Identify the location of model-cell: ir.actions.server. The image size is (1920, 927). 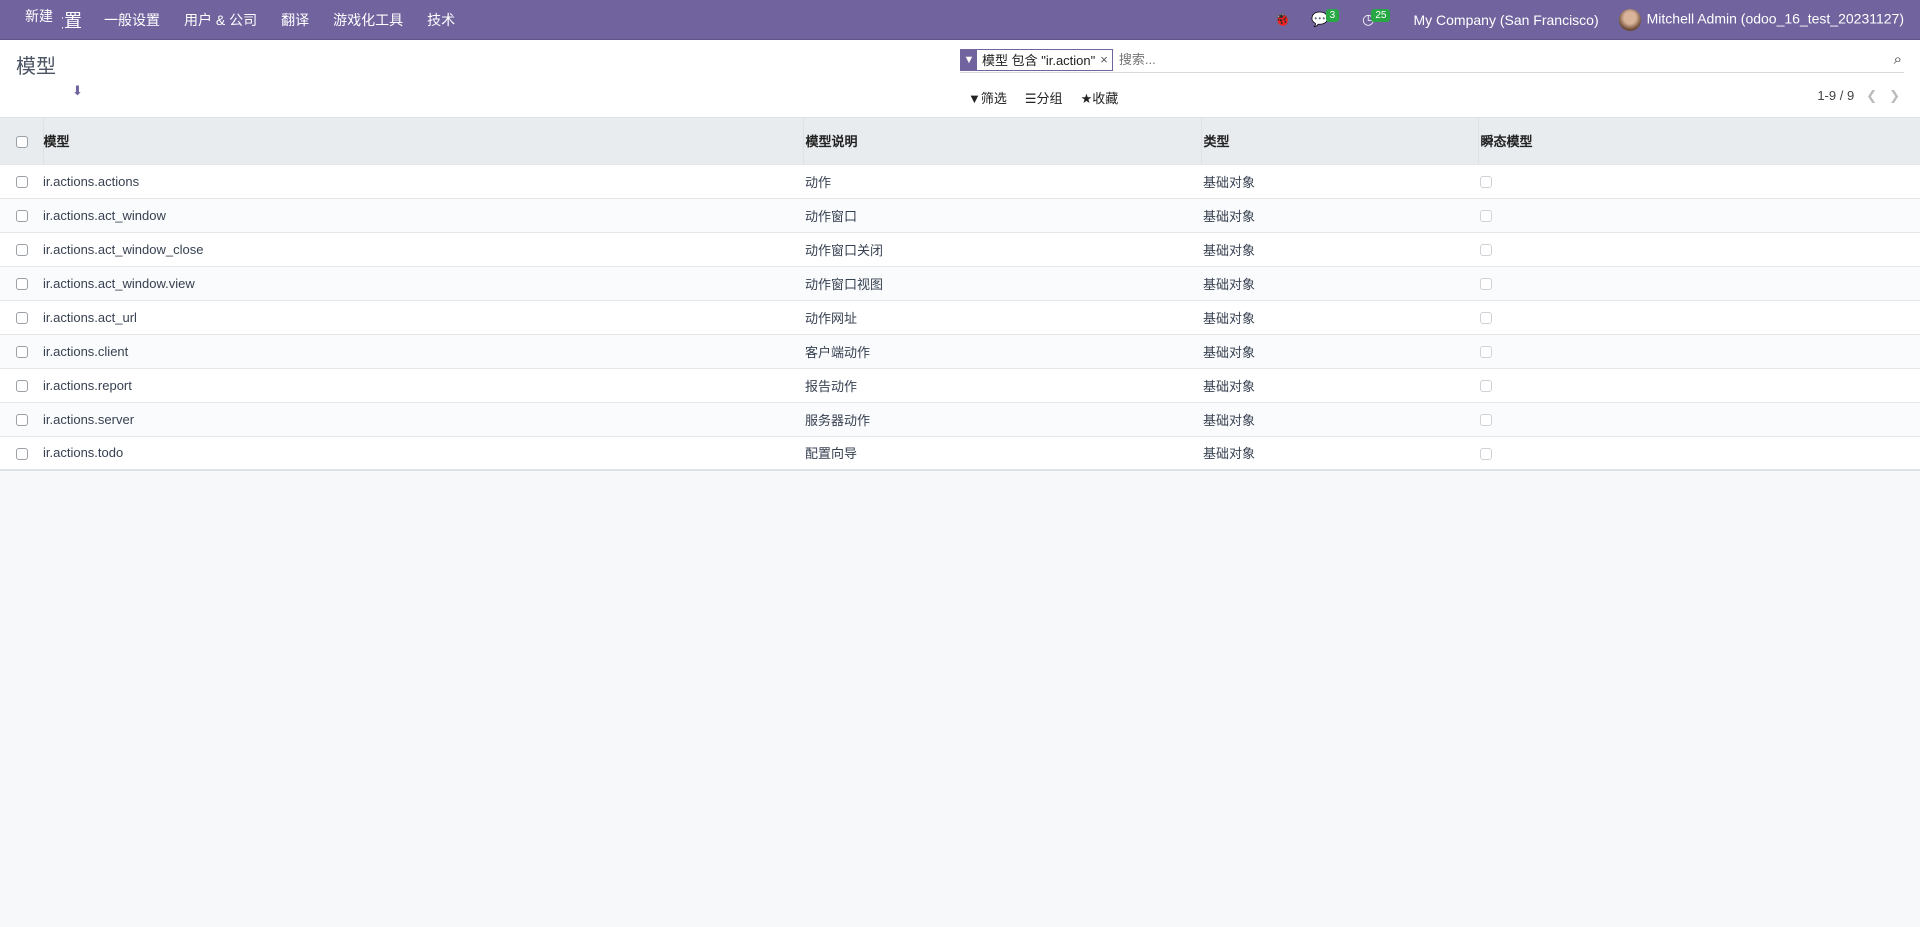
(423, 418).